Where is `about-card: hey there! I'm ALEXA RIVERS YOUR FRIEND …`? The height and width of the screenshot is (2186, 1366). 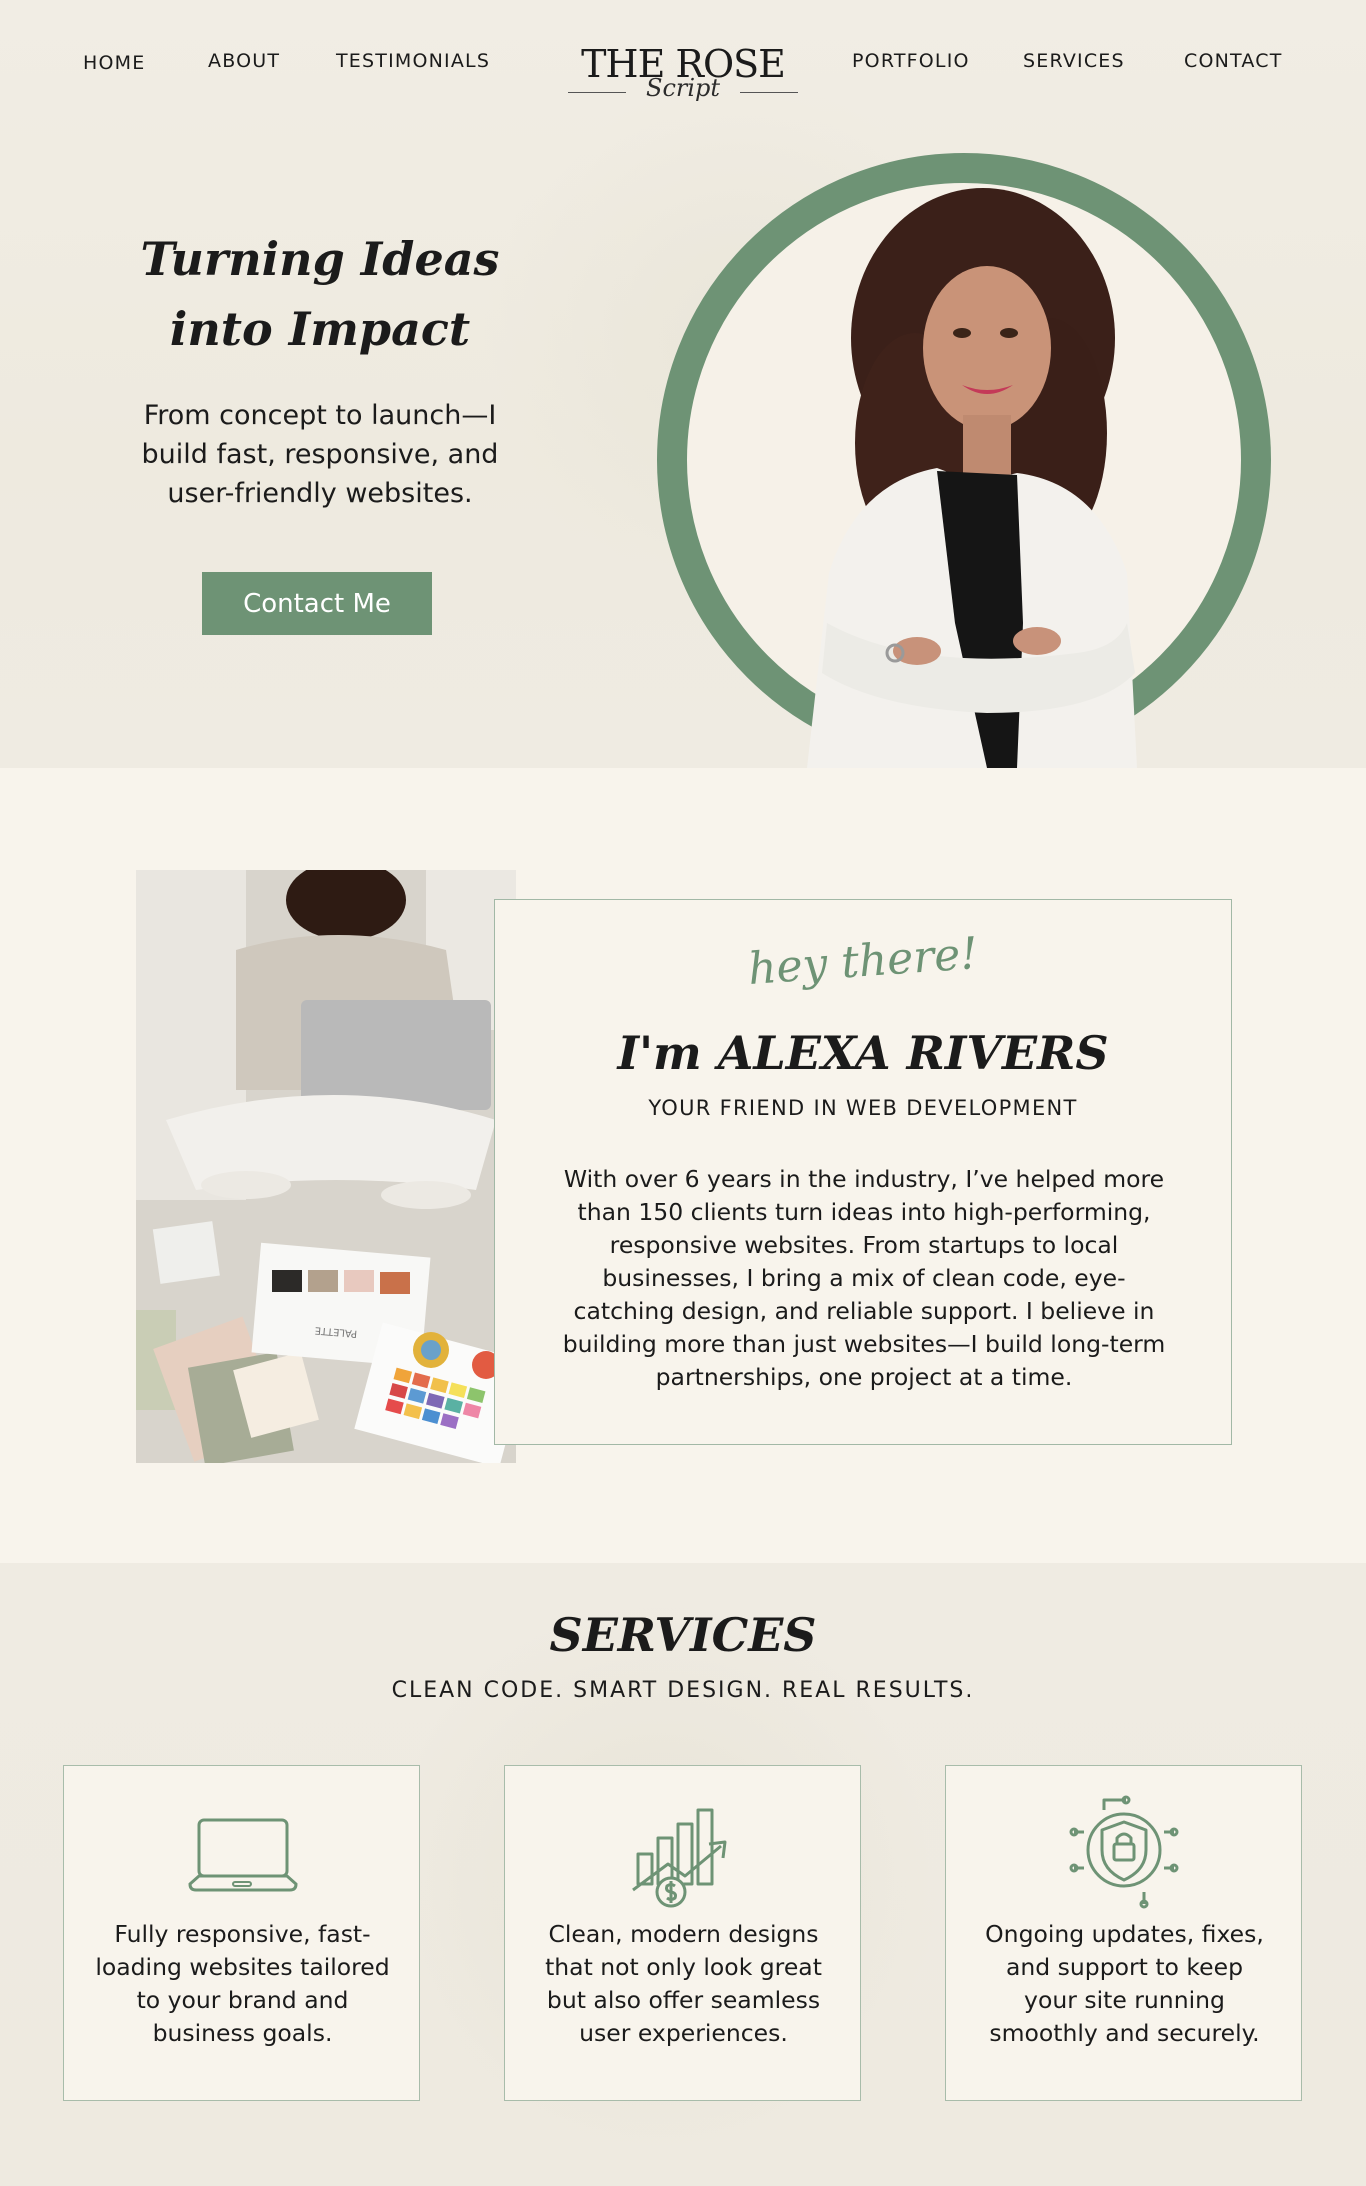
about-card: hey there! I'm ALEXA RIVERS YOUR FRIEND … is located at coordinates (863, 1172).